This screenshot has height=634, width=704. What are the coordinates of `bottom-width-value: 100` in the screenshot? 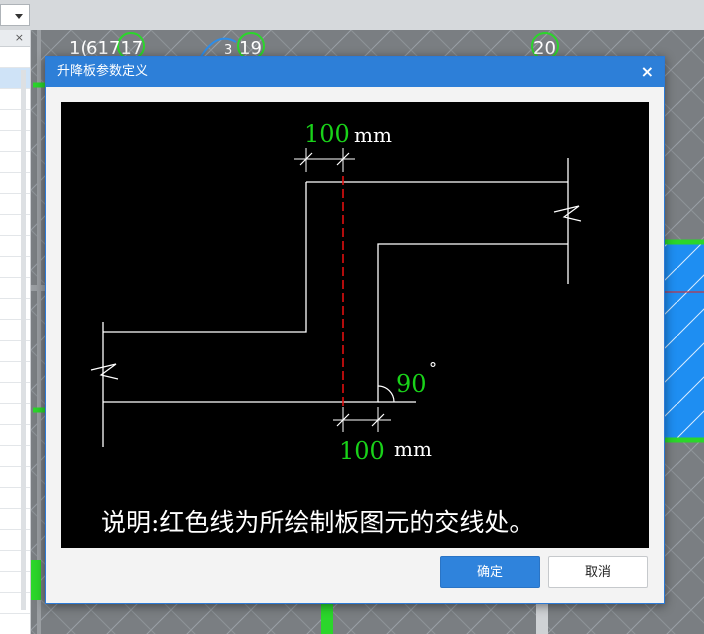 It's located at (362, 451).